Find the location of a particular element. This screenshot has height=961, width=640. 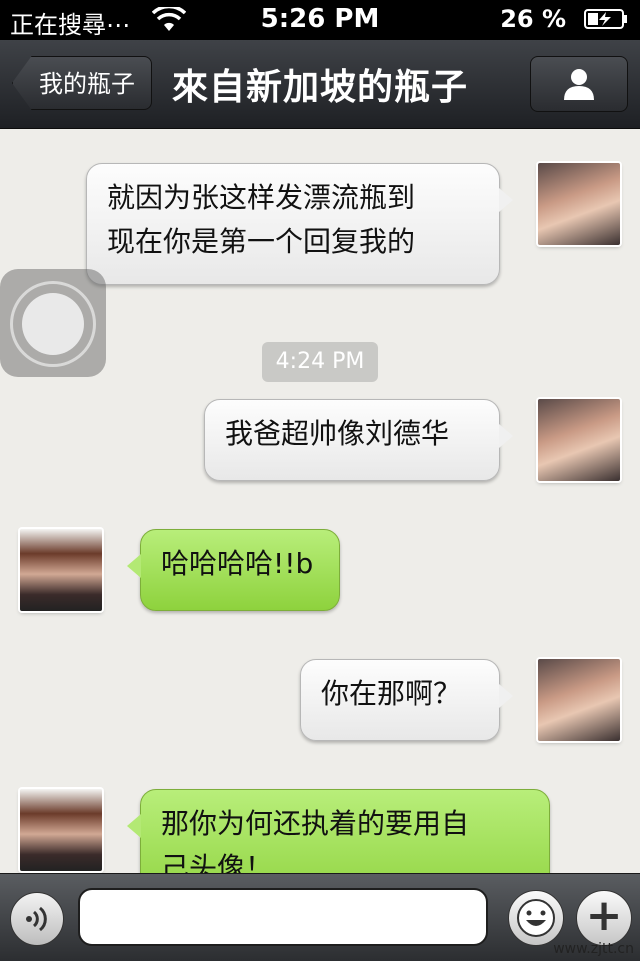

emoji-button is located at coordinates (536, 918).